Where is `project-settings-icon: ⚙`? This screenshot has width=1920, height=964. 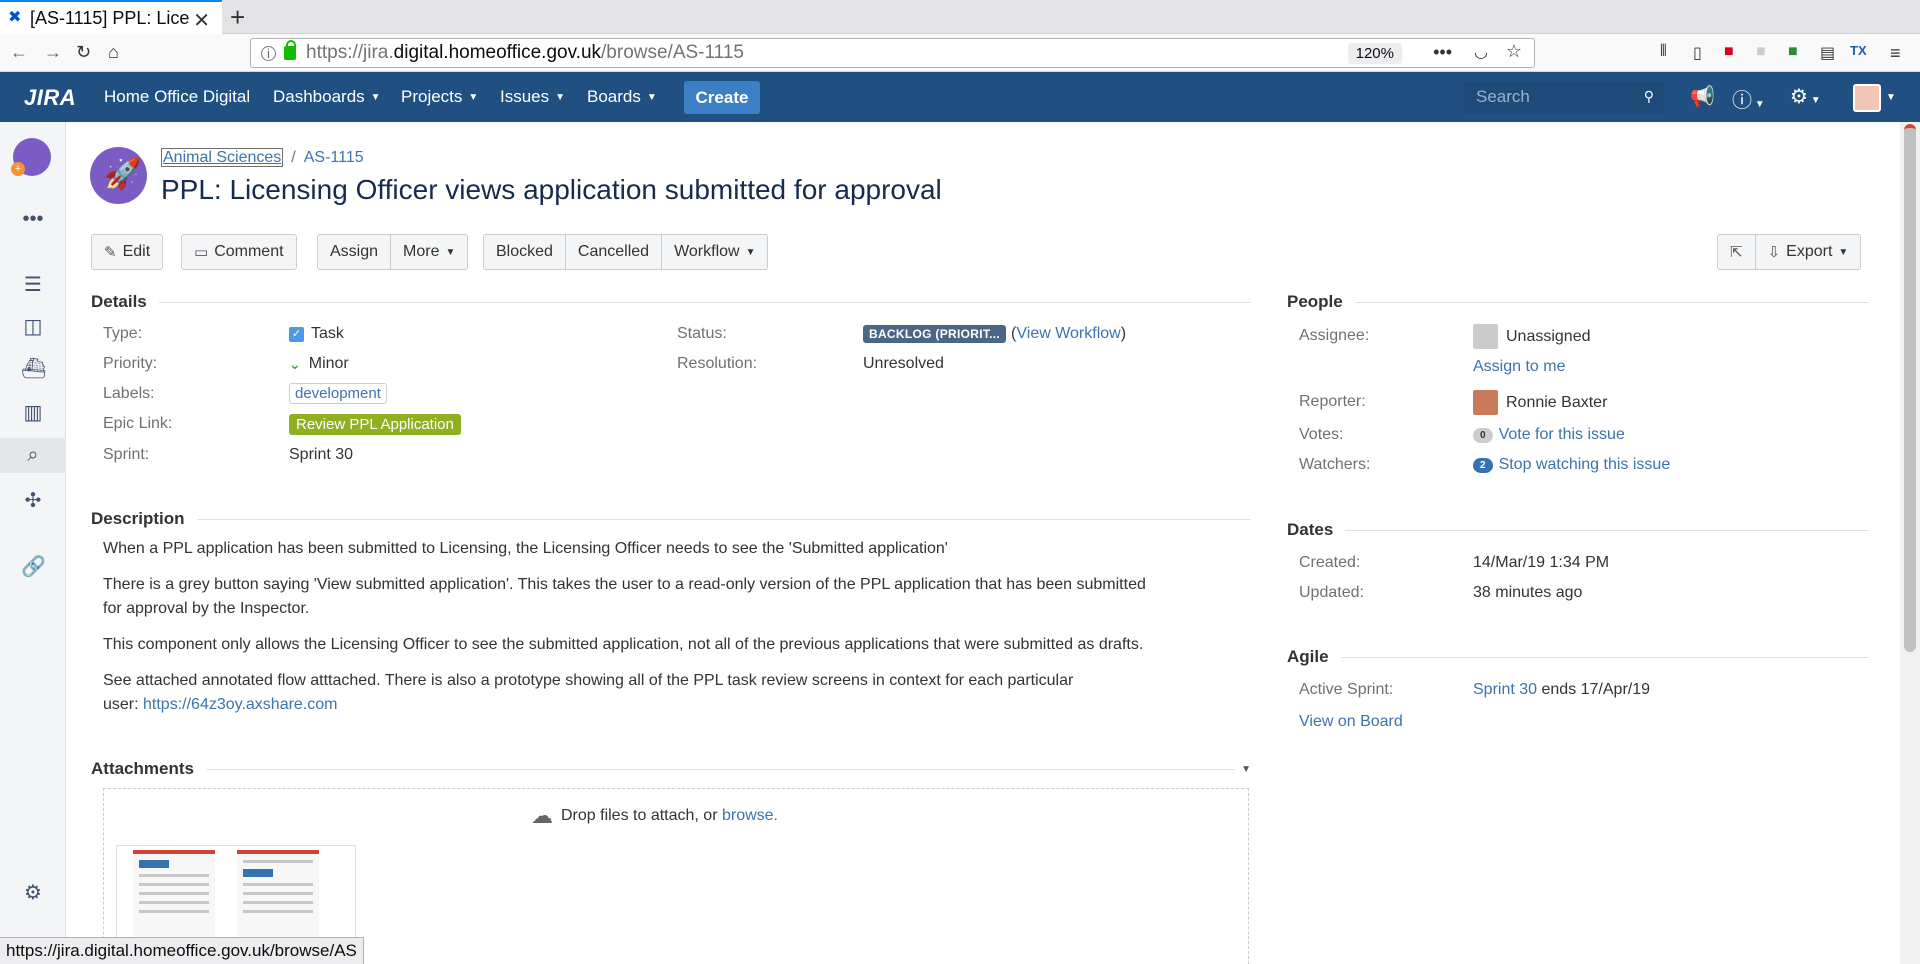
project-settings-icon: ⚙ is located at coordinates (33, 892).